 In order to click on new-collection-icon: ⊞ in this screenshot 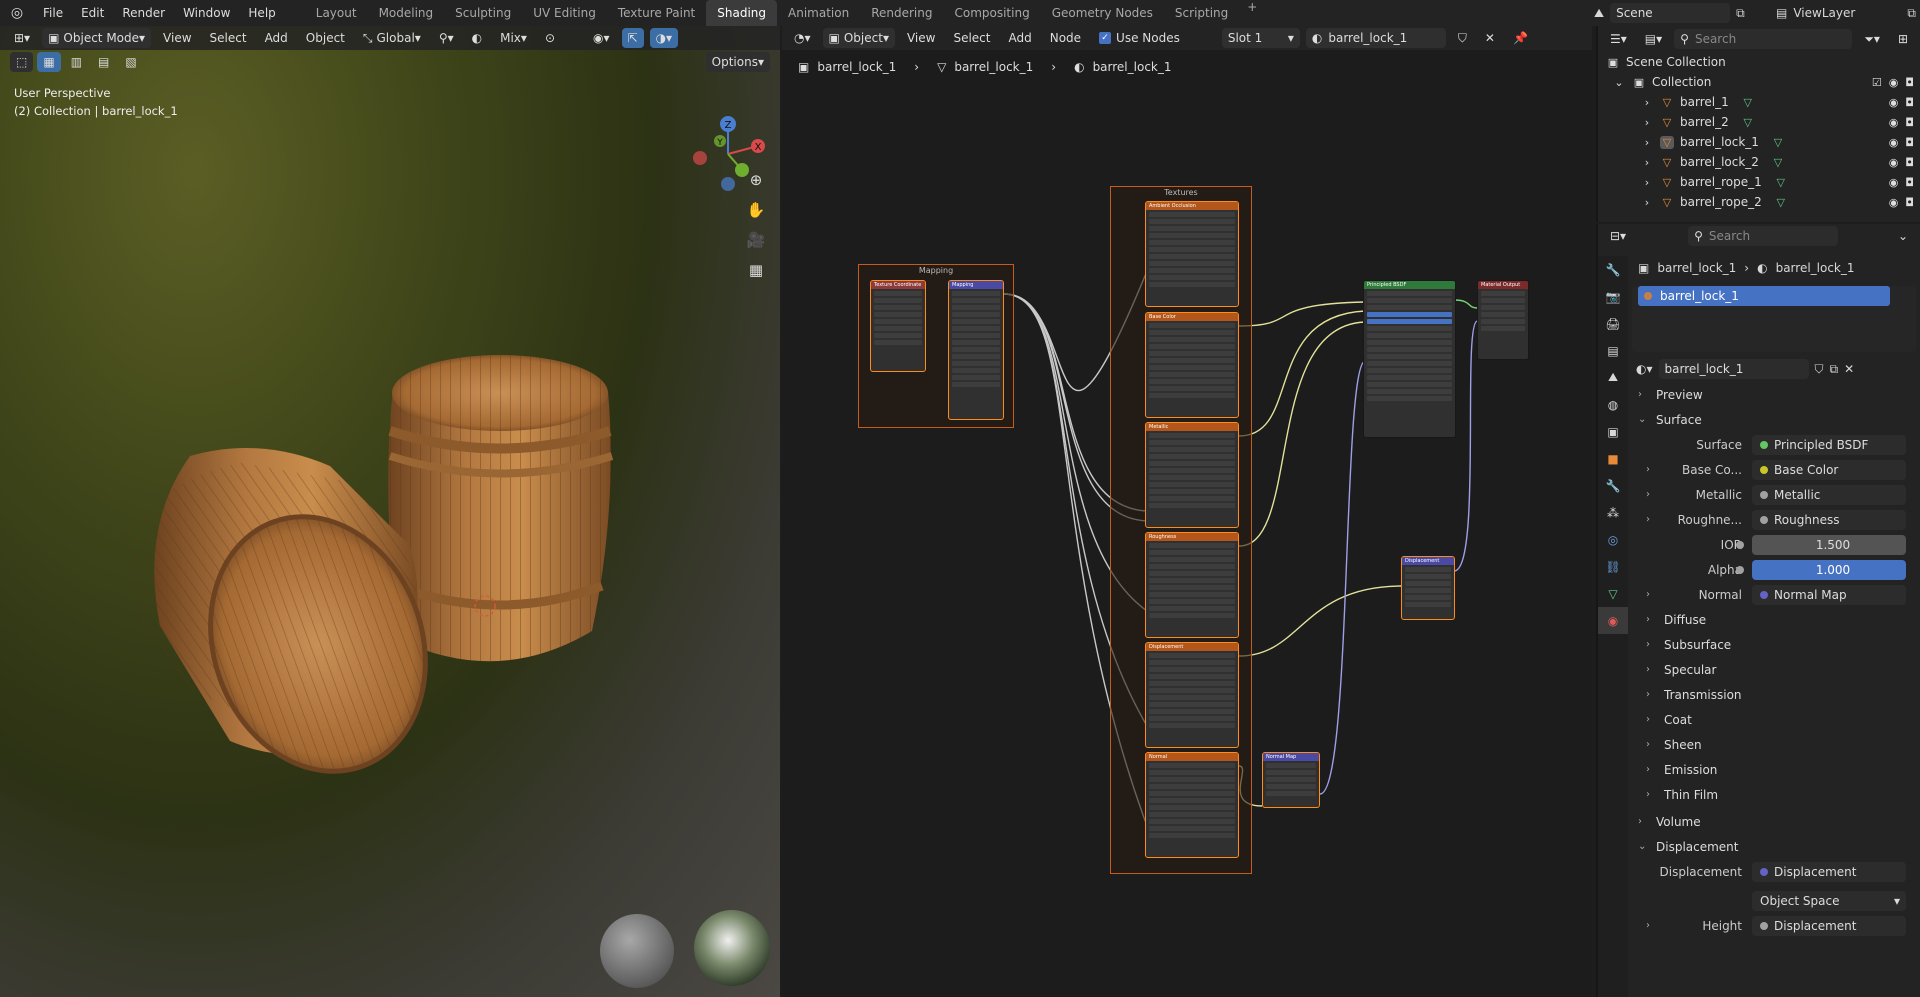, I will do `click(1903, 39)`.